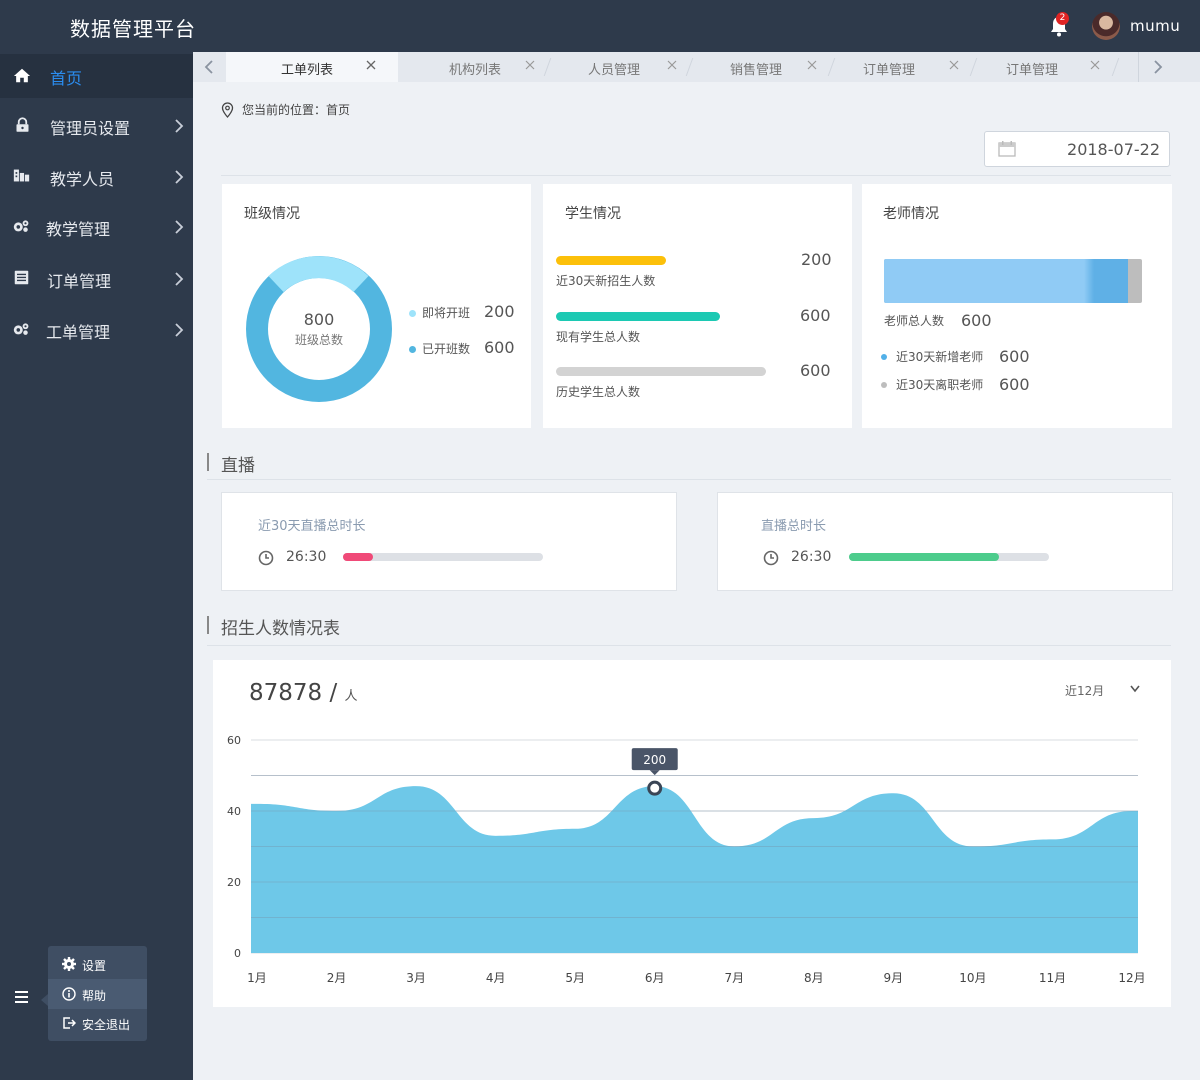 This screenshot has height=1080, width=1200. I want to click on tab-ticket-list: 工单列表, so click(312, 67).